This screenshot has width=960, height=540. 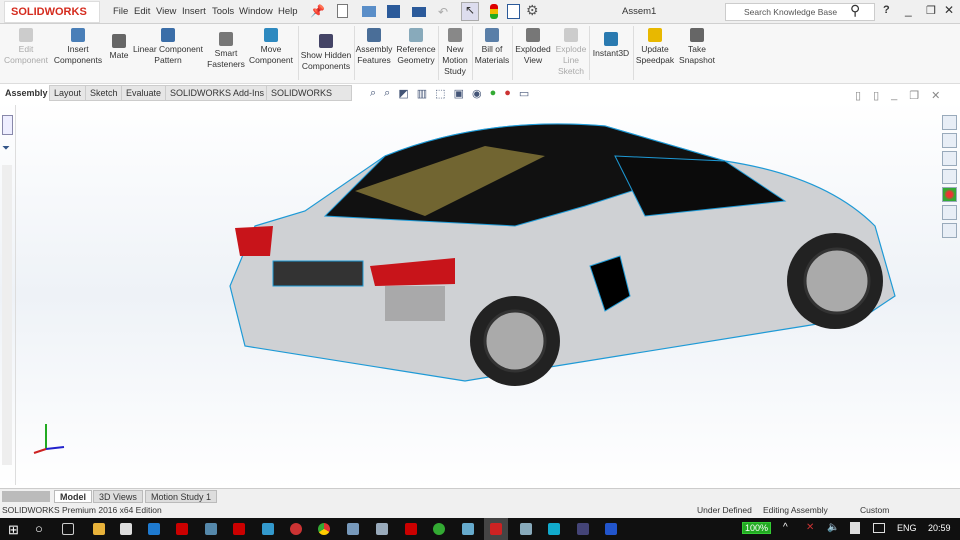 I want to click on display-style-icon: ▣, so click(x=459, y=94).